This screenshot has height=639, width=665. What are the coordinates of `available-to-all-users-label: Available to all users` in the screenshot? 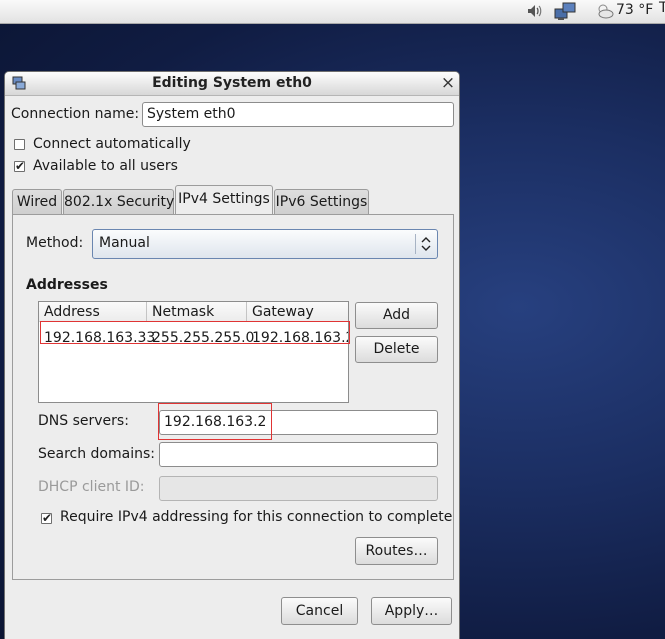 It's located at (105, 166).